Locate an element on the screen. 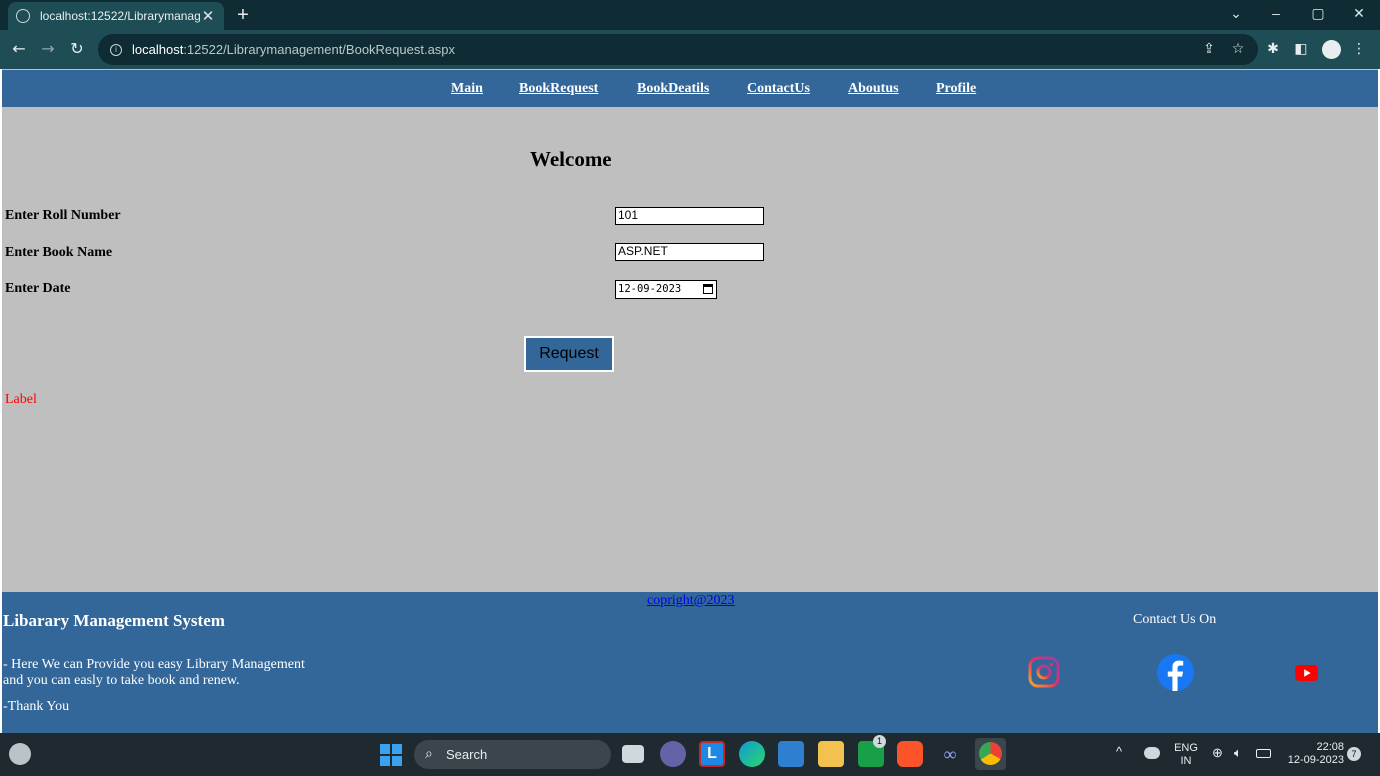  nav-bookdetails: BookDeatils is located at coordinates (673, 89).